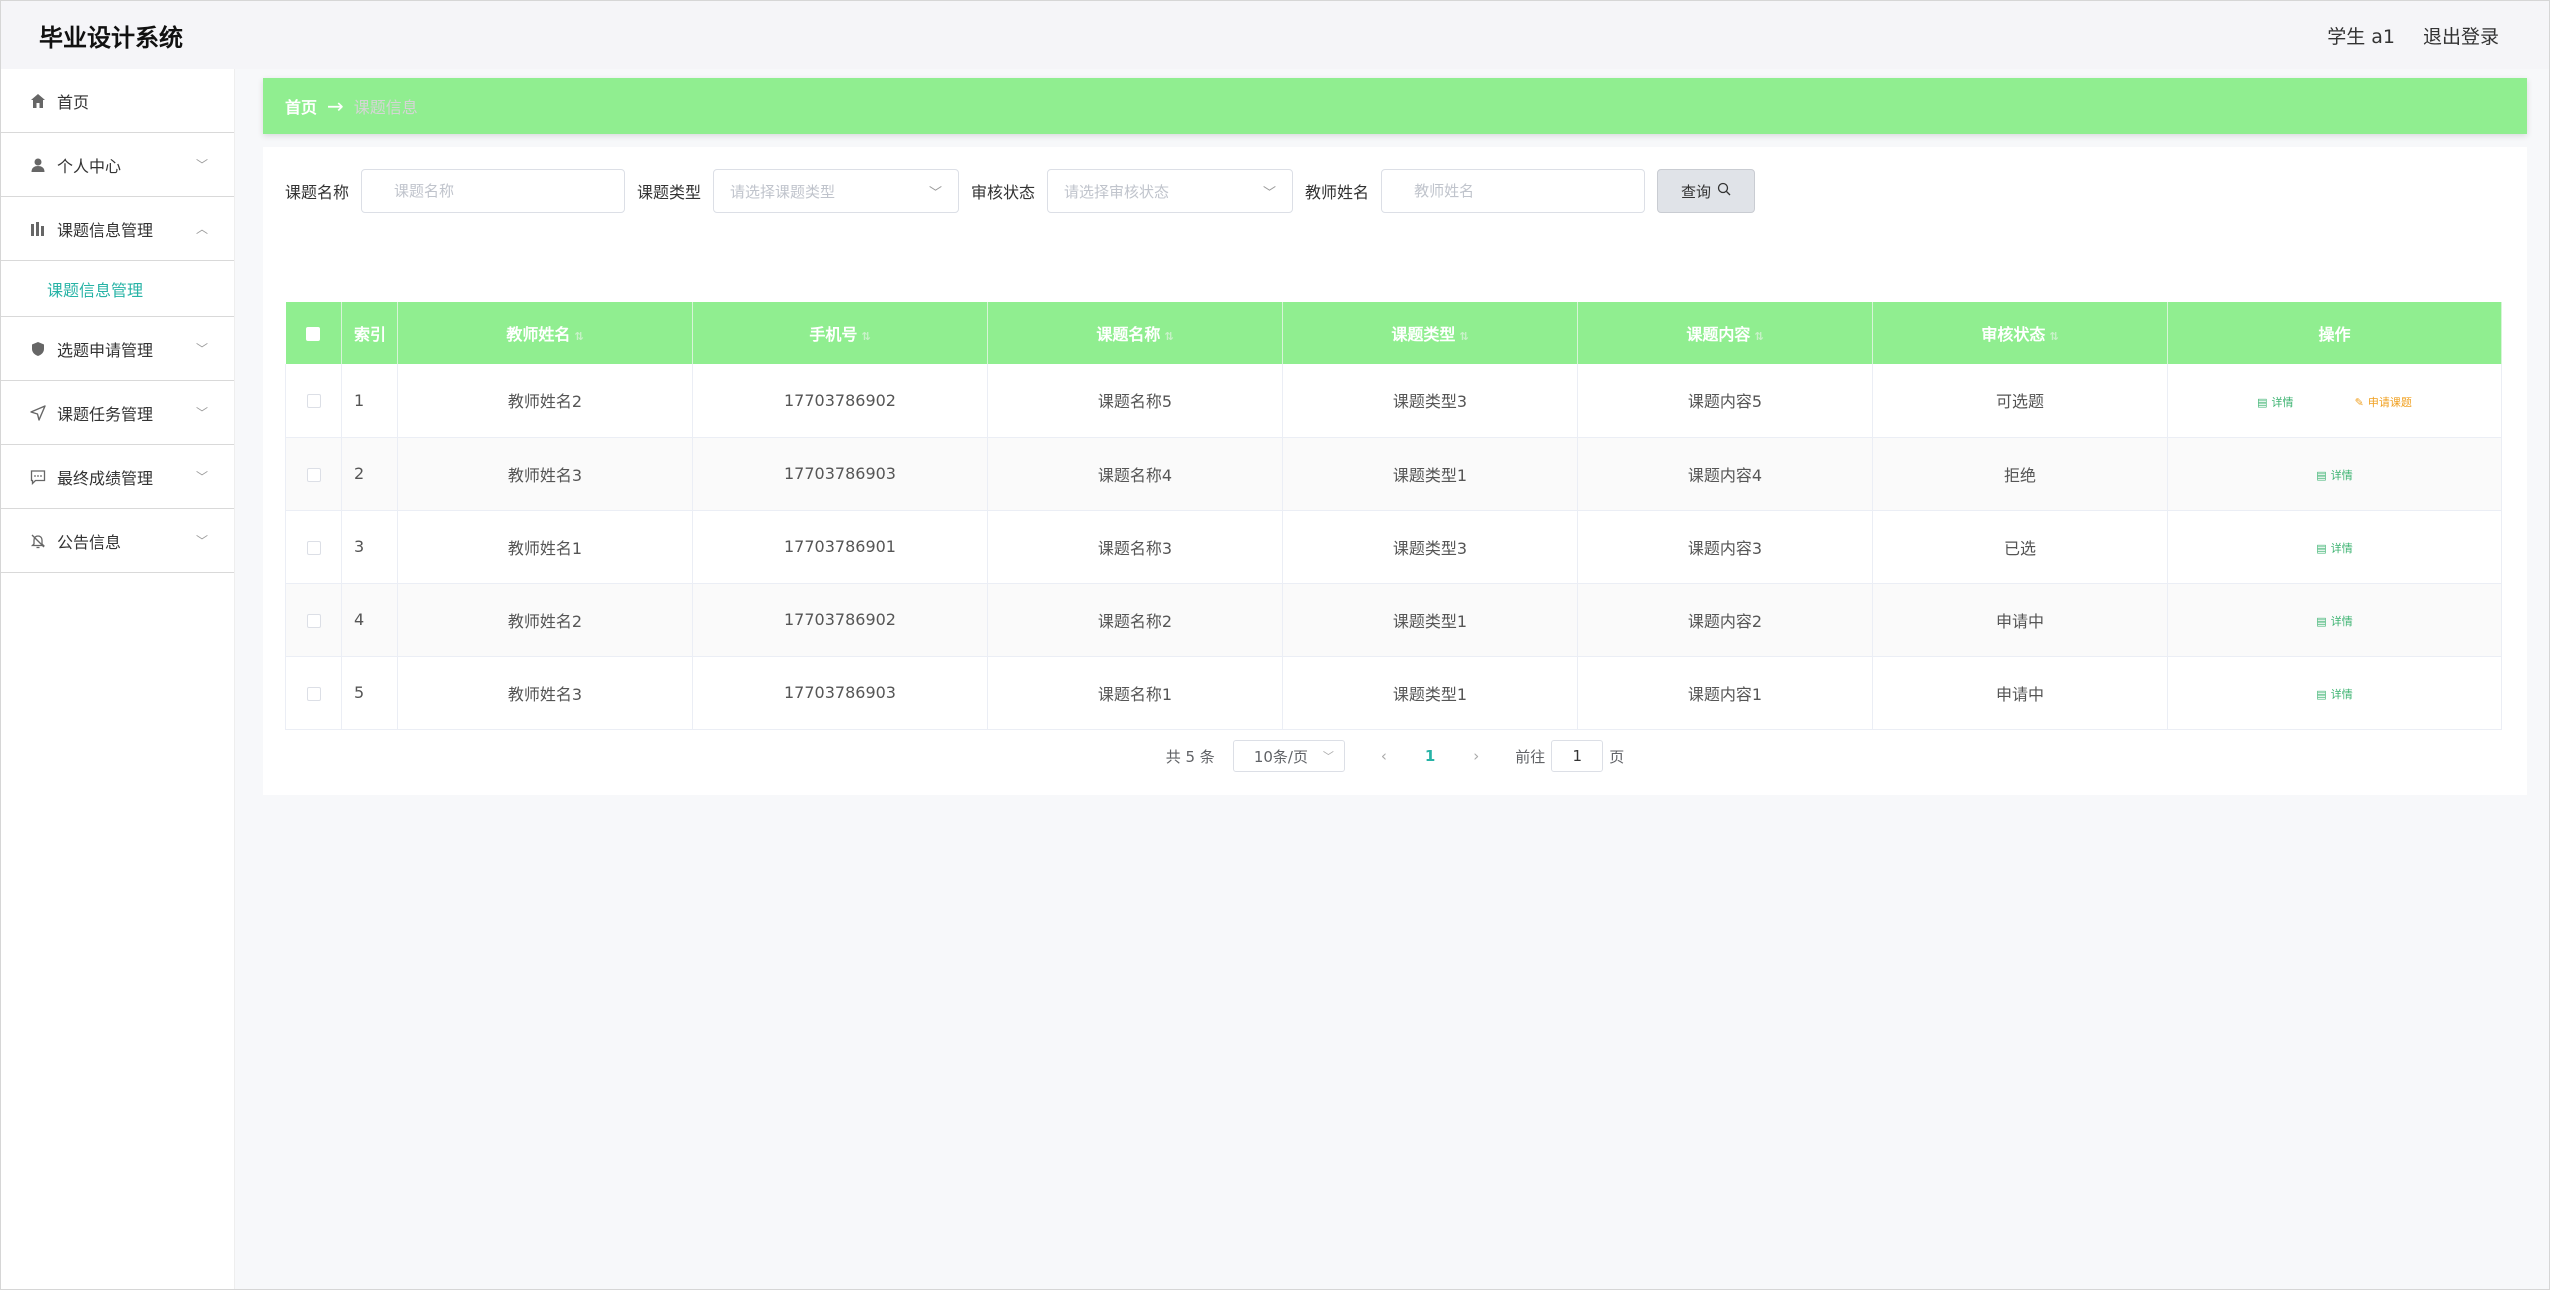  I want to click on topic-type-placeholder: 请选择课题类型, so click(783, 191).